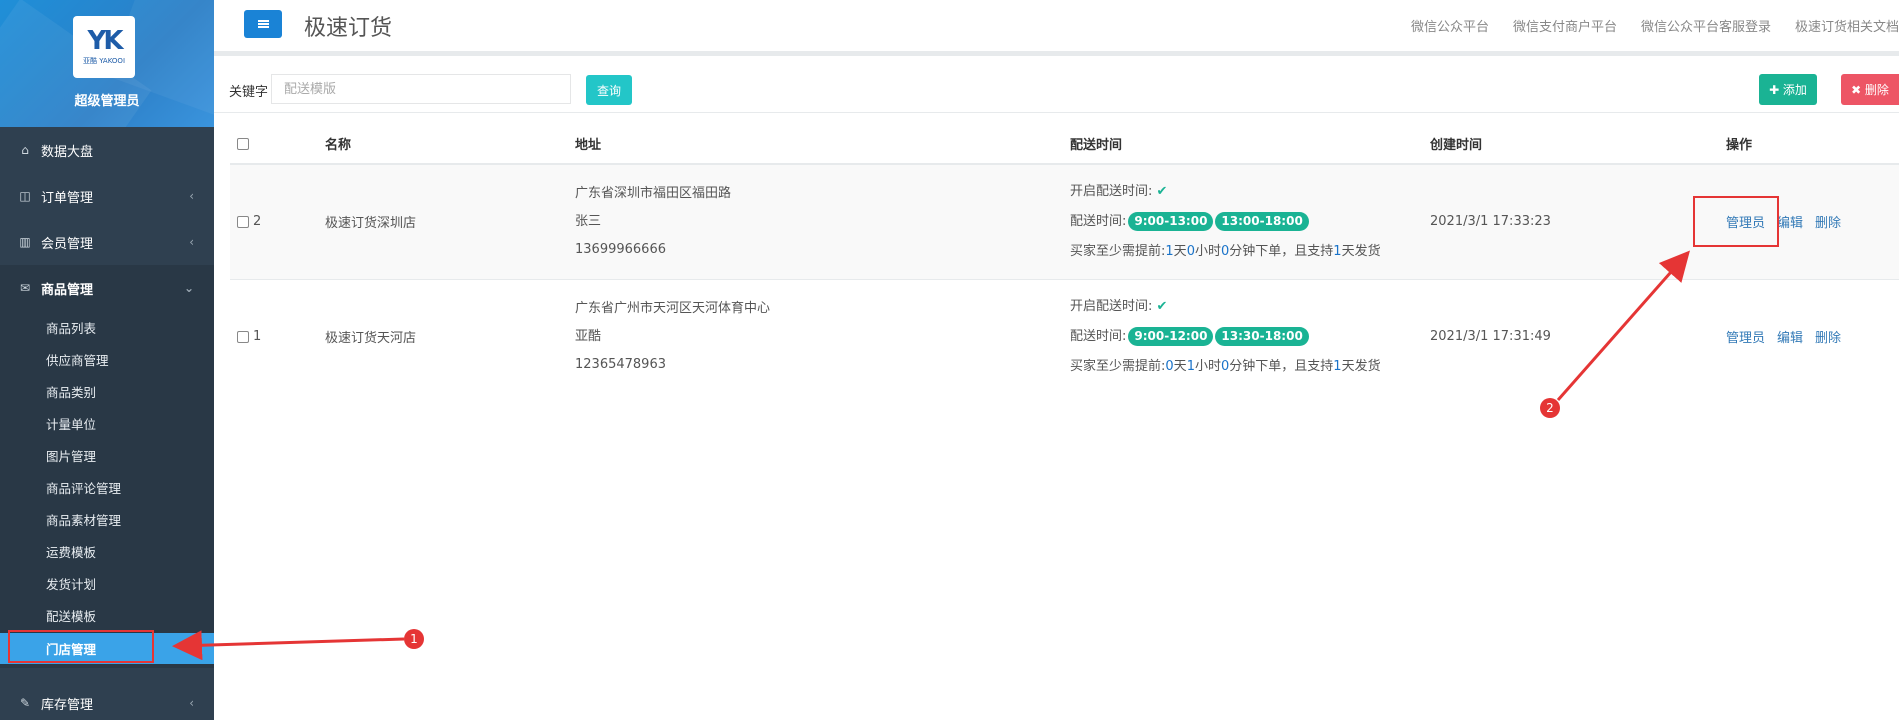 Image resolution: width=1899 pixels, height=720 pixels. I want to click on created-time: 2021/3/1 17:31:49, so click(1578, 336).